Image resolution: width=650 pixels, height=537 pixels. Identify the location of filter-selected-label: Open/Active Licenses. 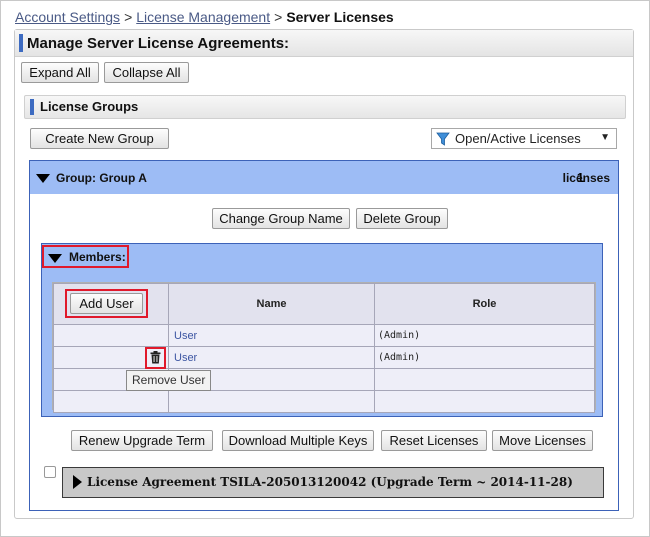
(518, 138).